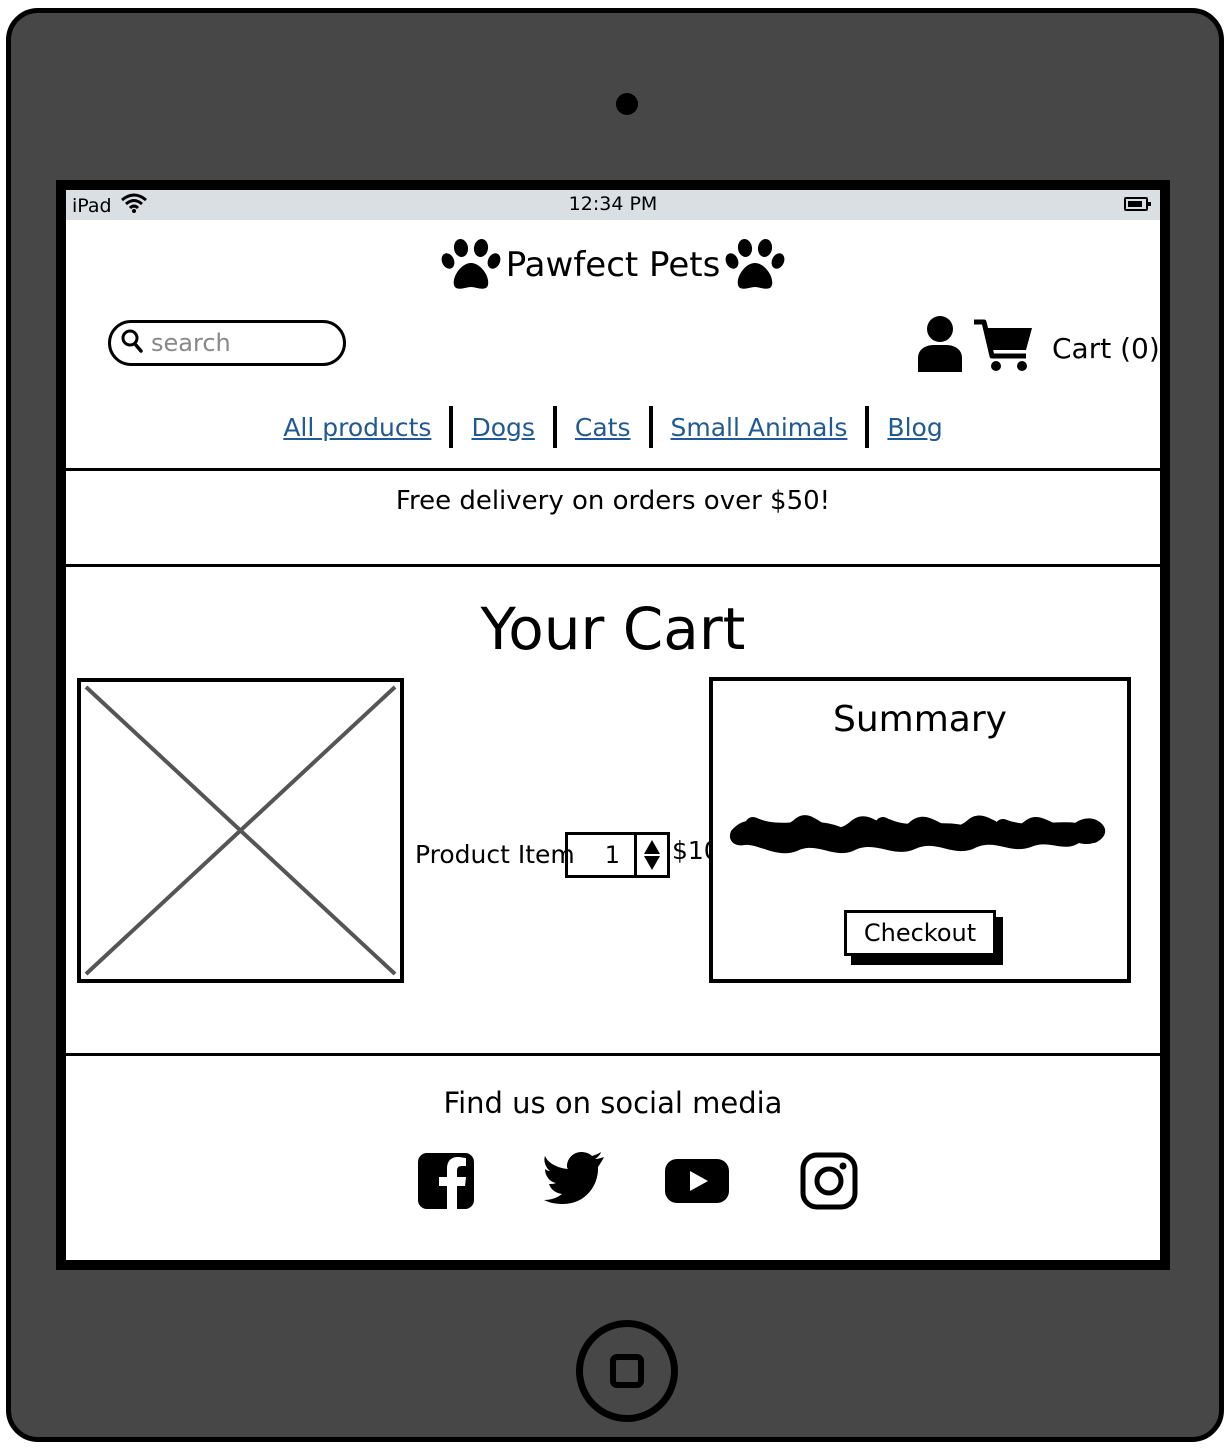  What do you see at coordinates (574, 1180) in the screenshot?
I see `twitter-icon` at bounding box center [574, 1180].